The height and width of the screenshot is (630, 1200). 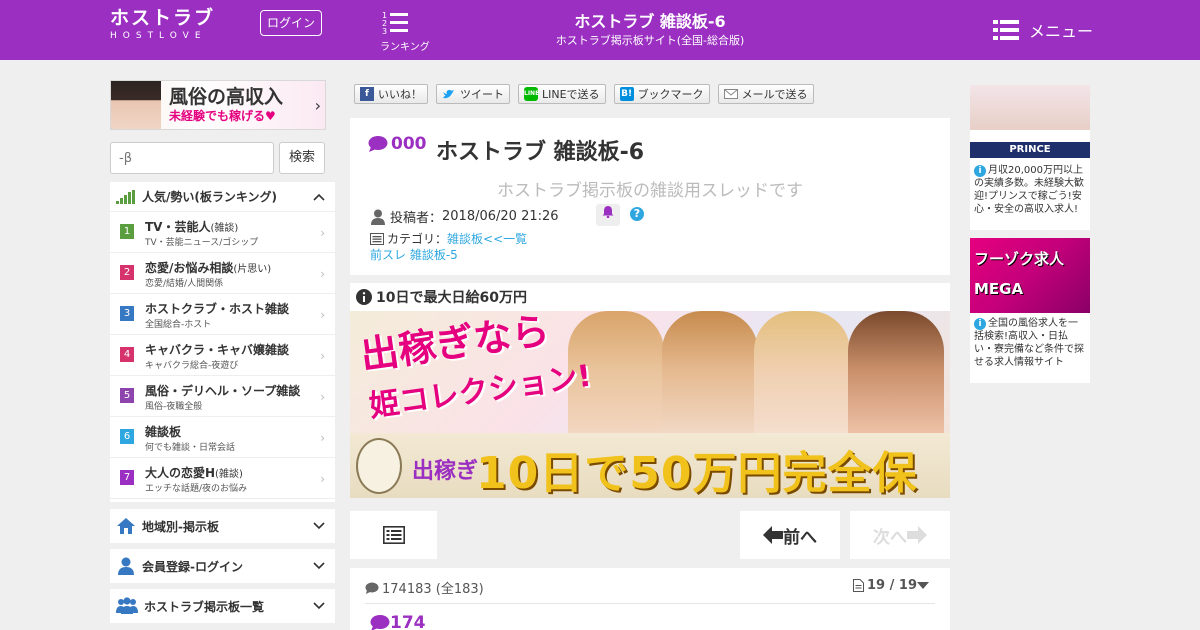 I want to click on board-description: キャバクラ総合-夜遊び, so click(x=192, y=366).